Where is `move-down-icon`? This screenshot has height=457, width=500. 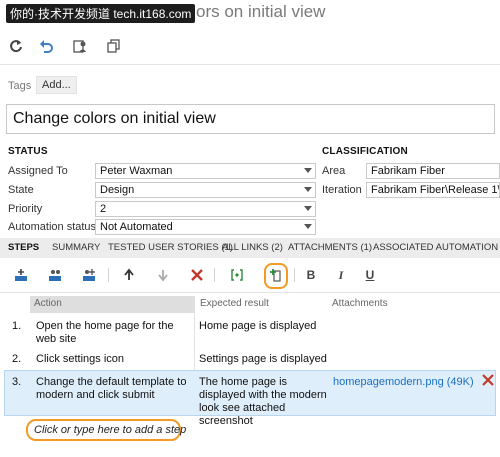 move-down-icon is located at coordinates (163, 275).